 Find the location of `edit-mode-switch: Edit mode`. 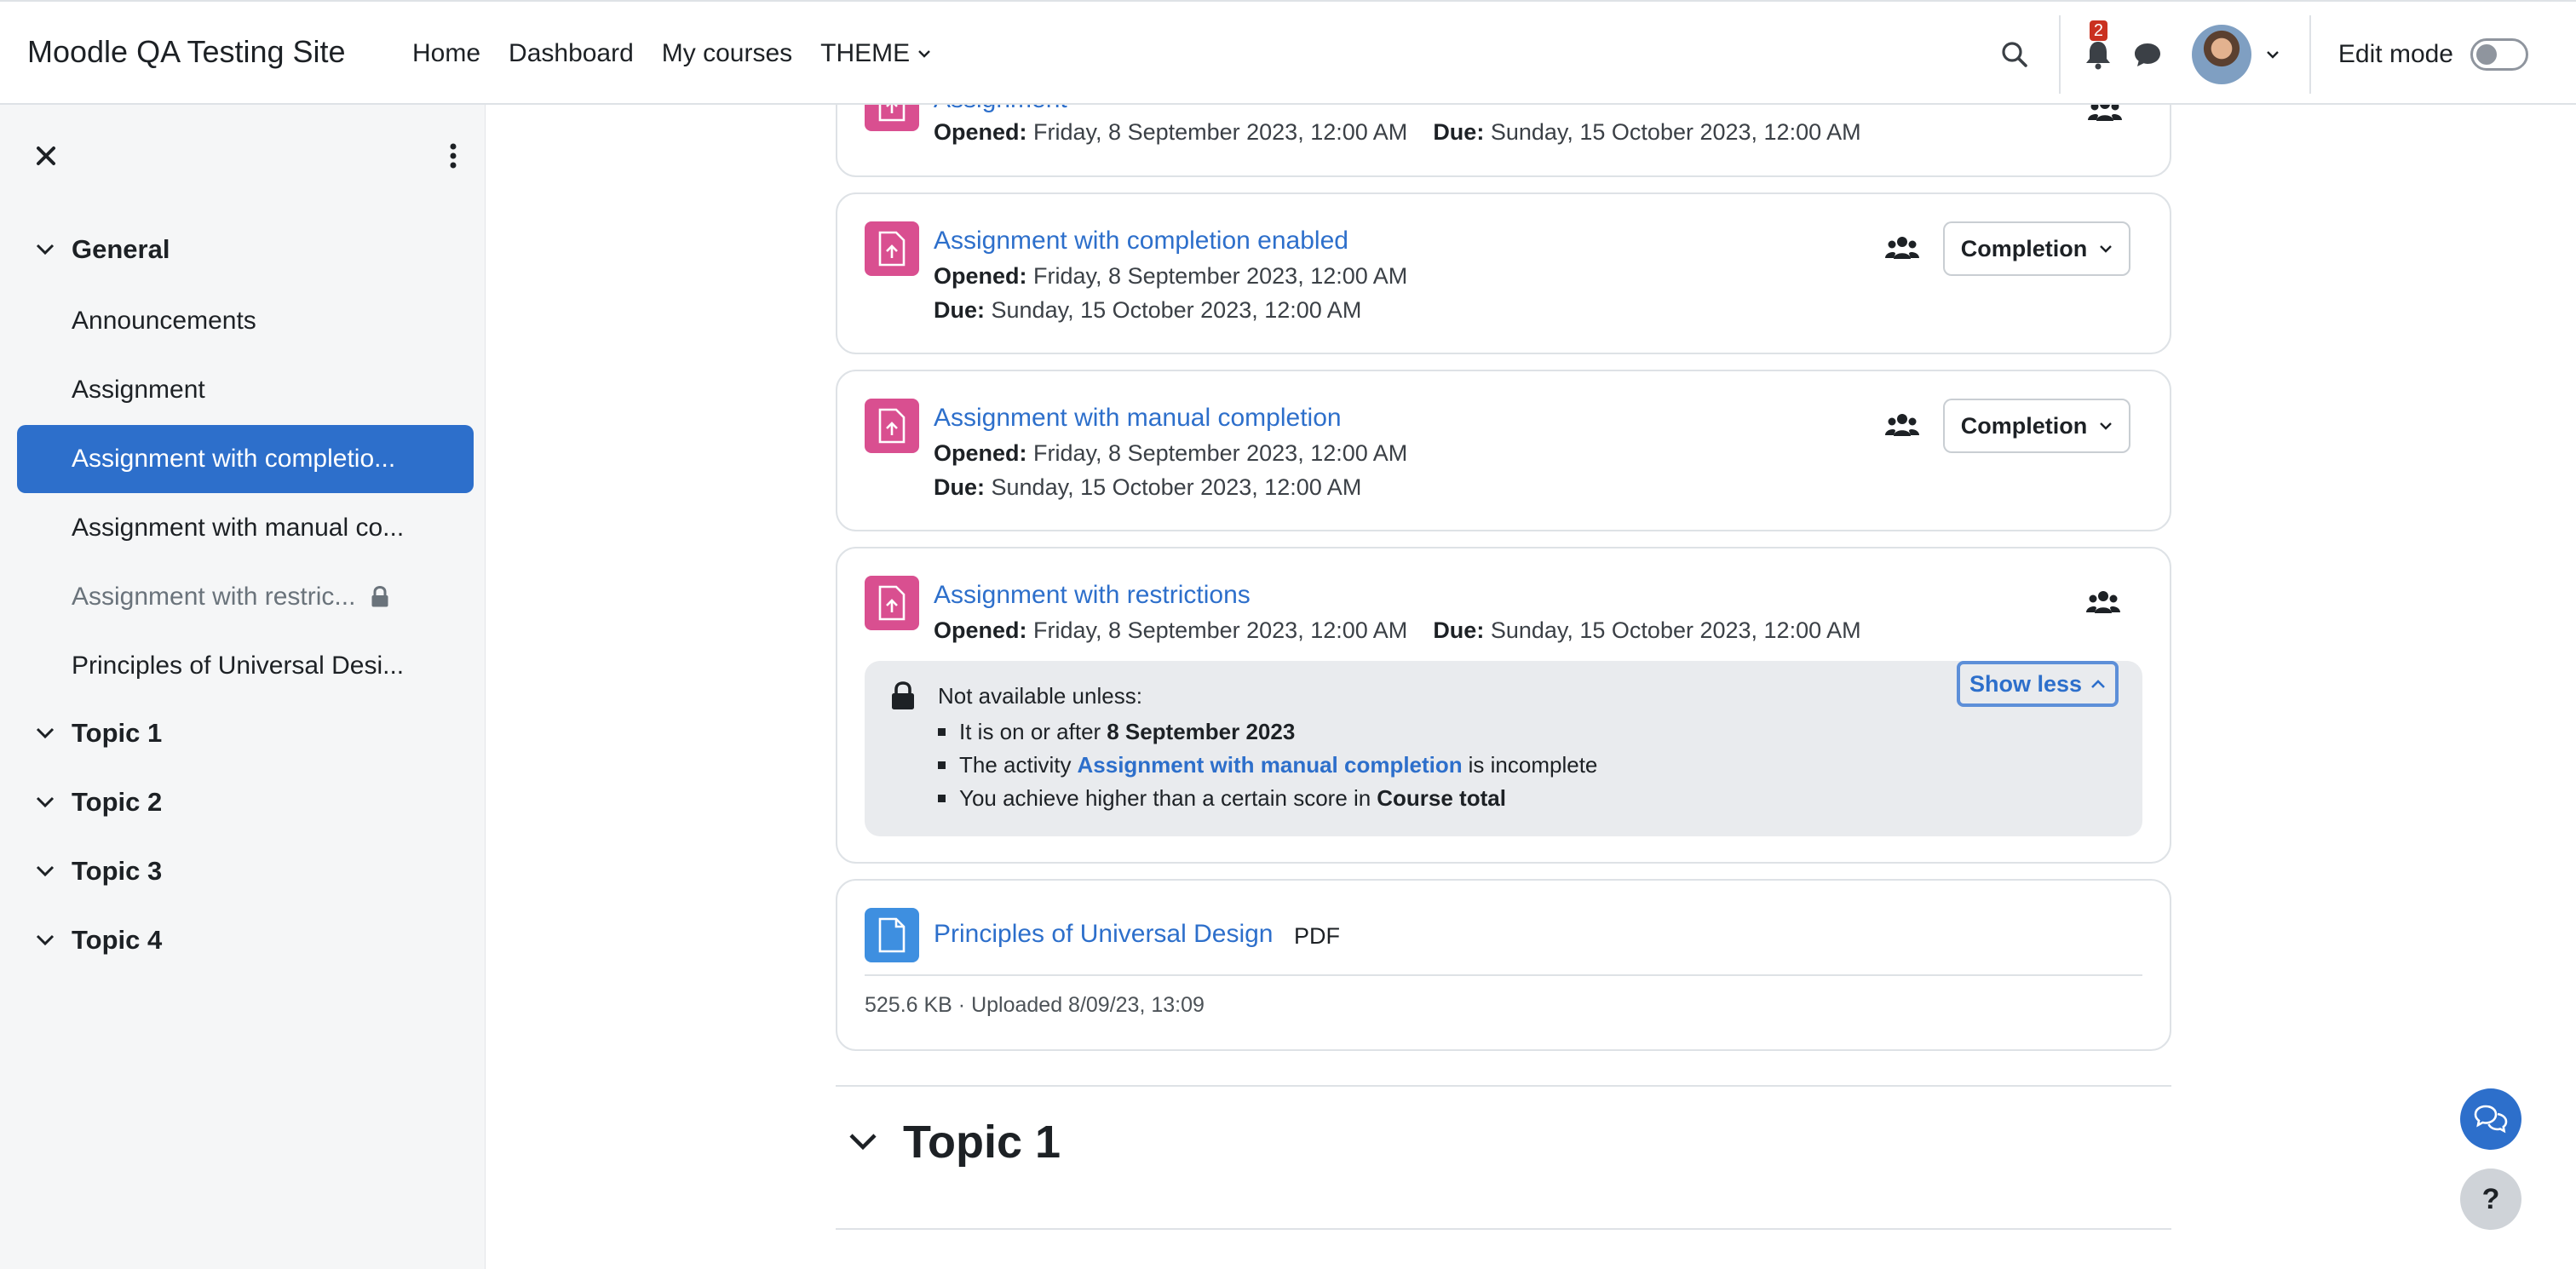

edit-mode-switch: Edit mode is located at coordinates (2433, 54).